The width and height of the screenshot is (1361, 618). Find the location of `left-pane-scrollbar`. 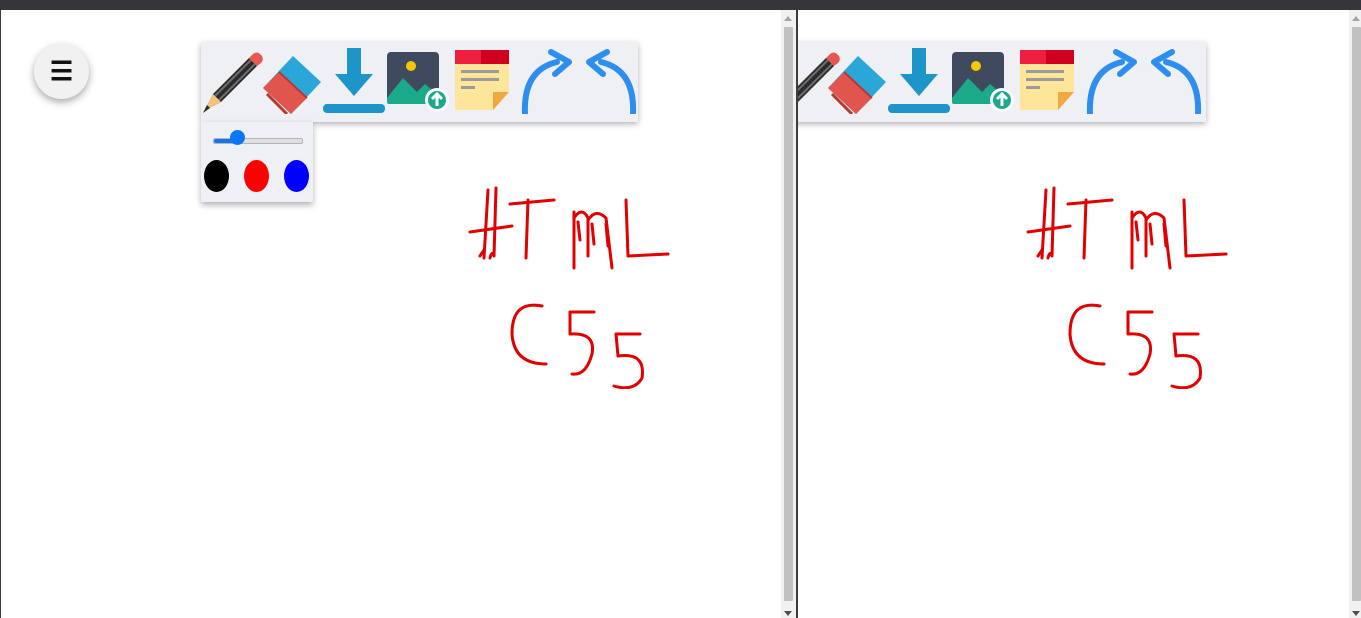

left-pane-scrollbar is located at coordinates (788, 314).